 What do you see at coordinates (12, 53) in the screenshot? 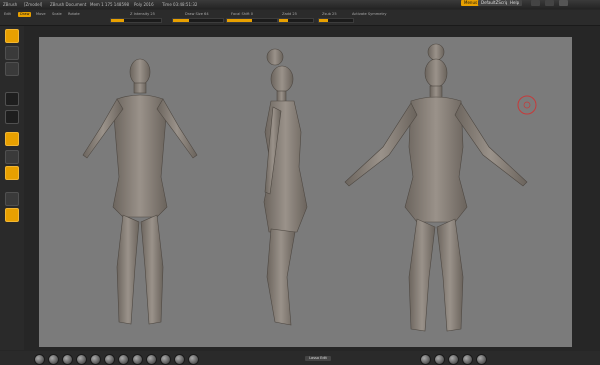
I see `stroke-icon` at bounding box center [12, 53].